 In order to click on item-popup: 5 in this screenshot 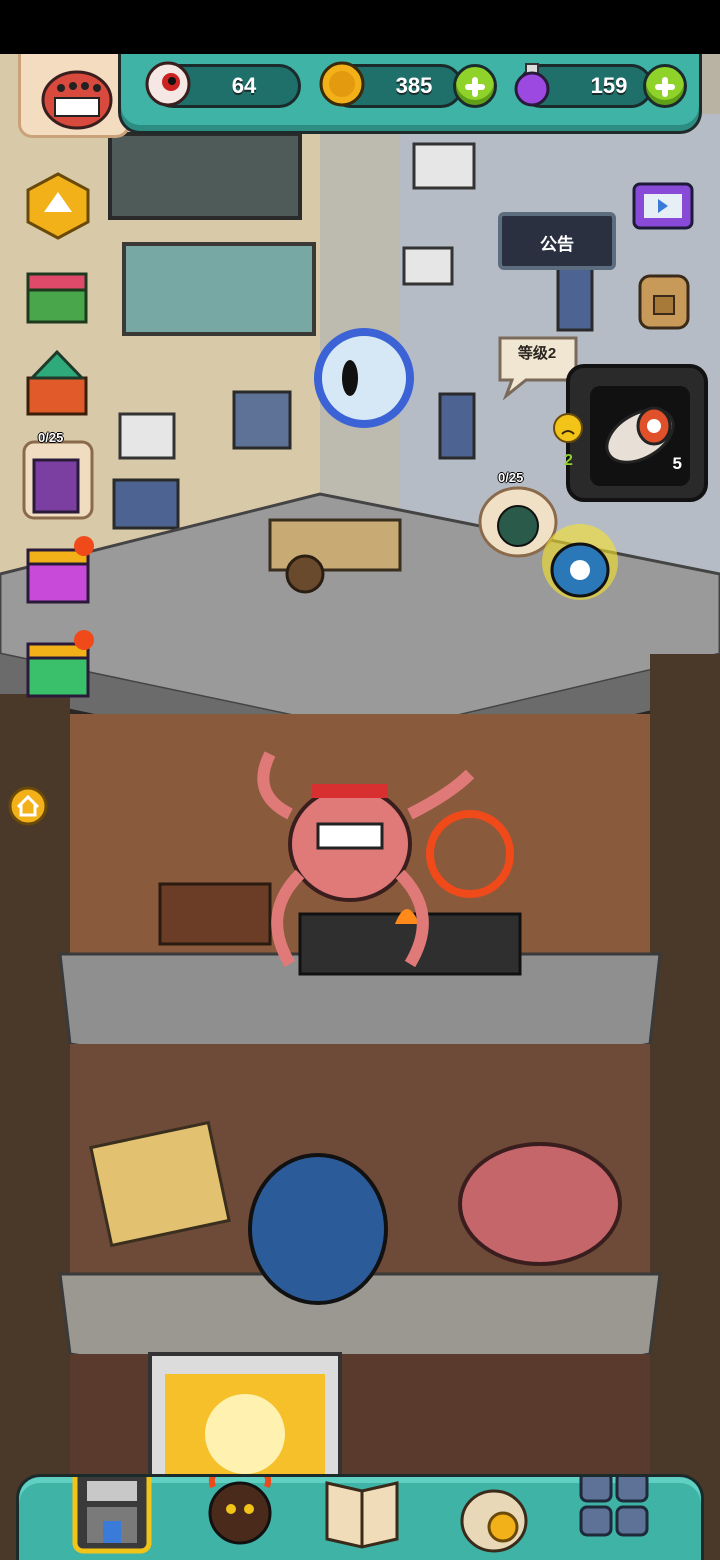, I will do `click(637, 433)`.